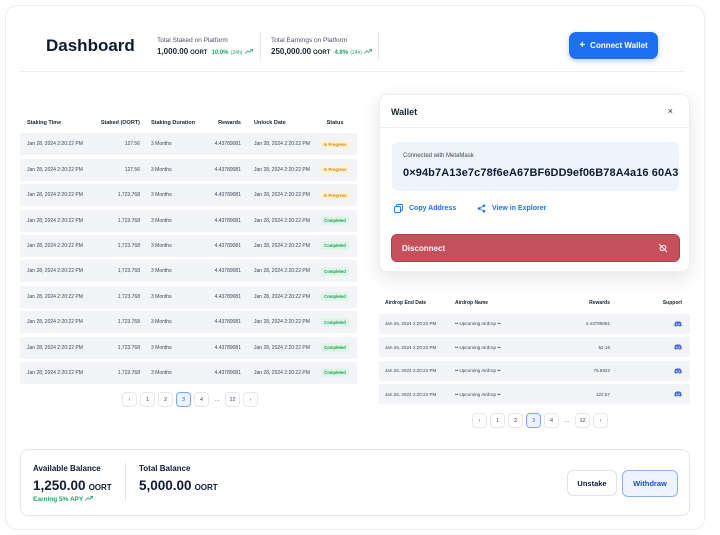 This screenshot has height=535, width=720. I want to click on col-duration: Staking Duration, so click(173, 123).